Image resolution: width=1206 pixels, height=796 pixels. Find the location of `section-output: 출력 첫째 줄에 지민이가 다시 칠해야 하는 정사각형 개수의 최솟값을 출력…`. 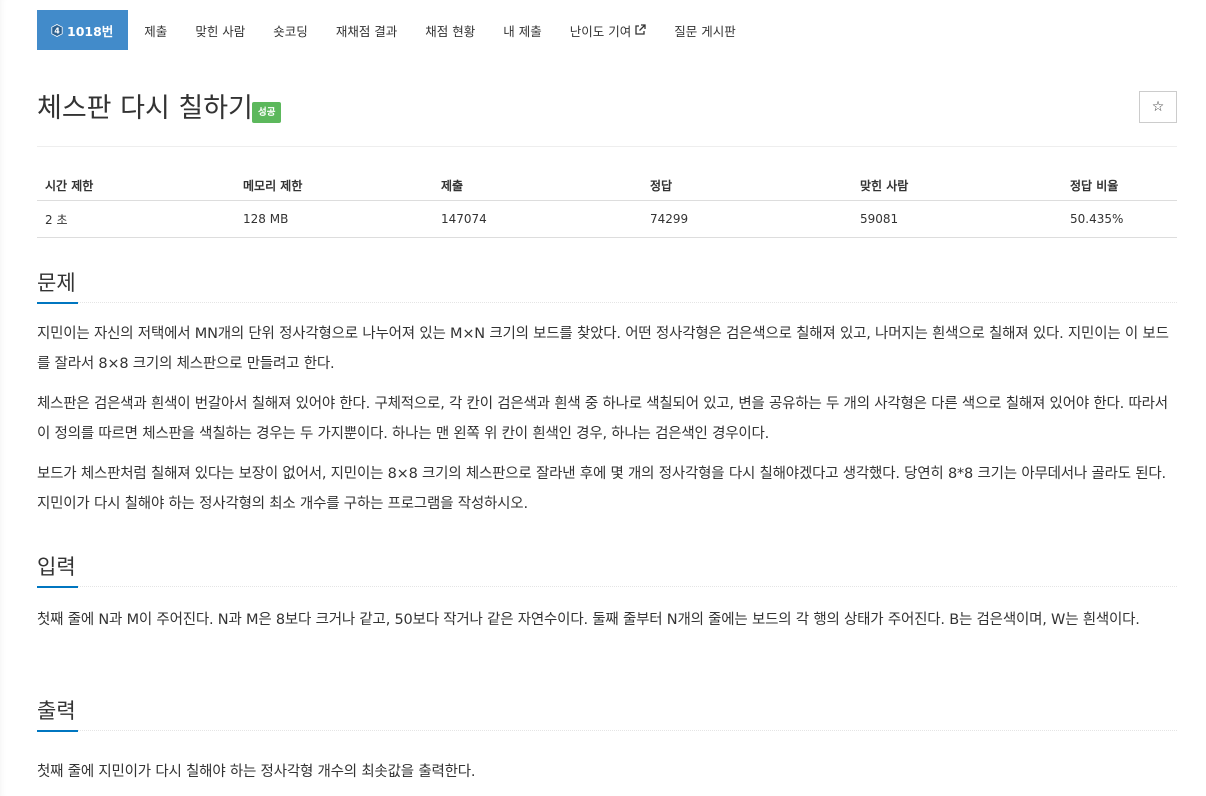

section-output: 출력 첫째 줄에 지민이가 다시 칠해야 하는 정사각형 개수의 최솟값을 출력… is located at coordinates (607, 741).